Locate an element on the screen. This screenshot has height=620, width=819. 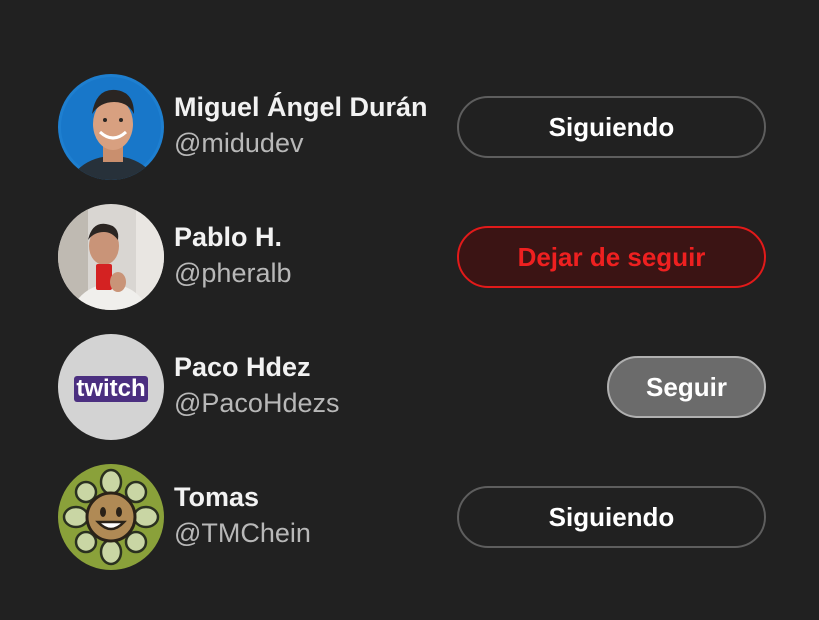
user-handle: @TMChein is located at coordinates (242, 533).